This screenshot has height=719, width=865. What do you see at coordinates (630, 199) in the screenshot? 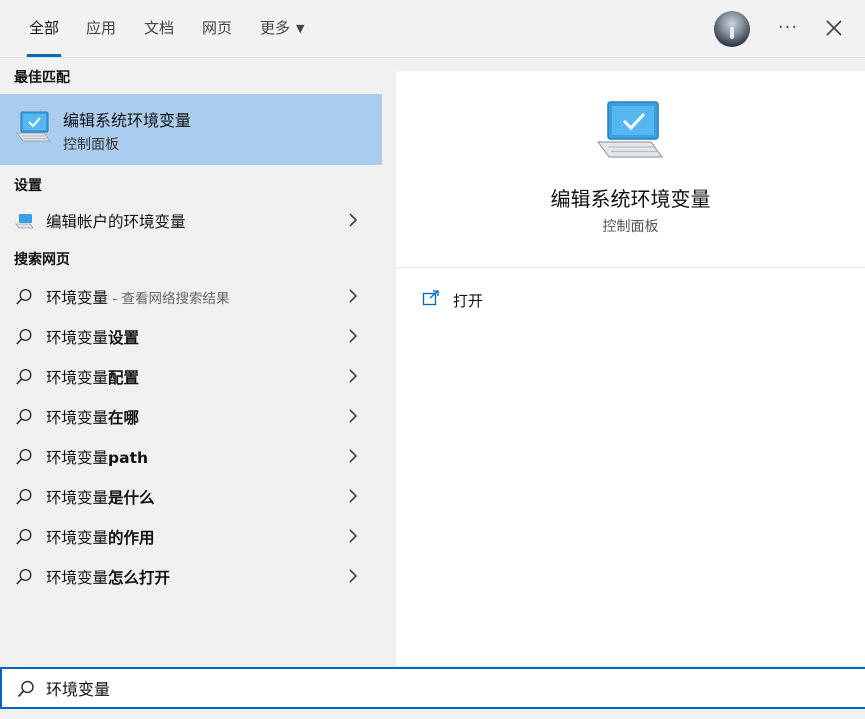
I see `preview-title: 编辑系统环境变量` at bounding box center [630, 199].